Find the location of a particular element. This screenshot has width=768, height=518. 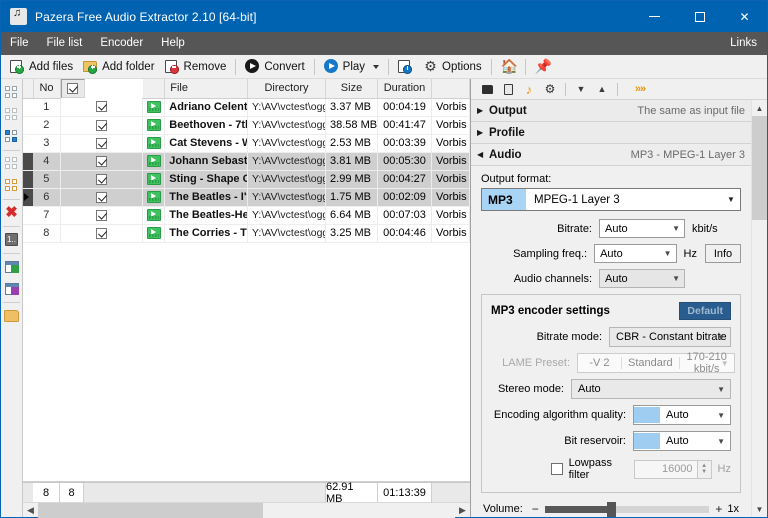

col-checkbox-header is located at coordinates (72, 88).